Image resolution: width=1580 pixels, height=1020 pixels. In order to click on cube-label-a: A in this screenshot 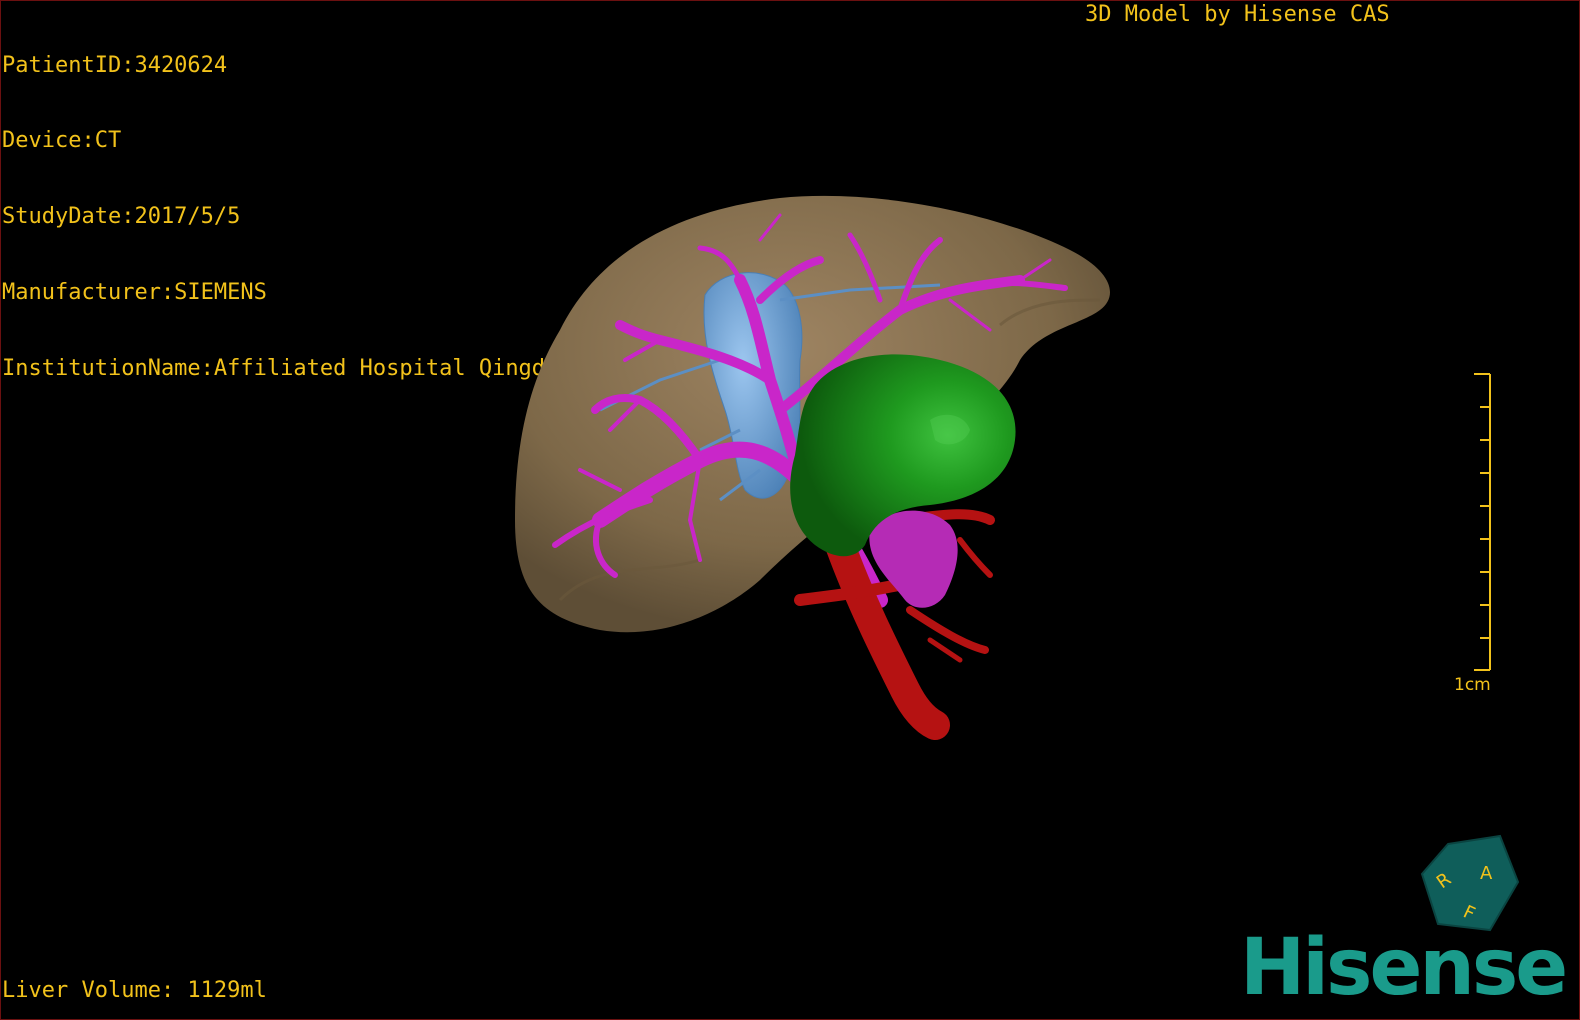, I will do `click(1486, 873)`.